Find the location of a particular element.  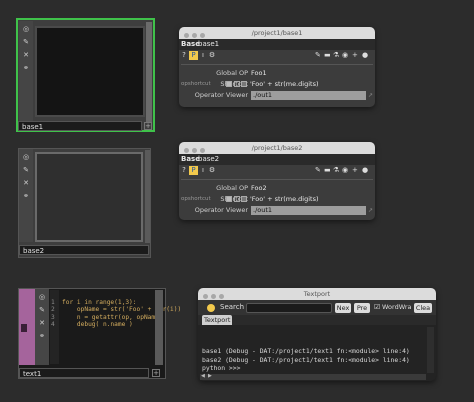

python-icon is located at coordinates (211, 308).